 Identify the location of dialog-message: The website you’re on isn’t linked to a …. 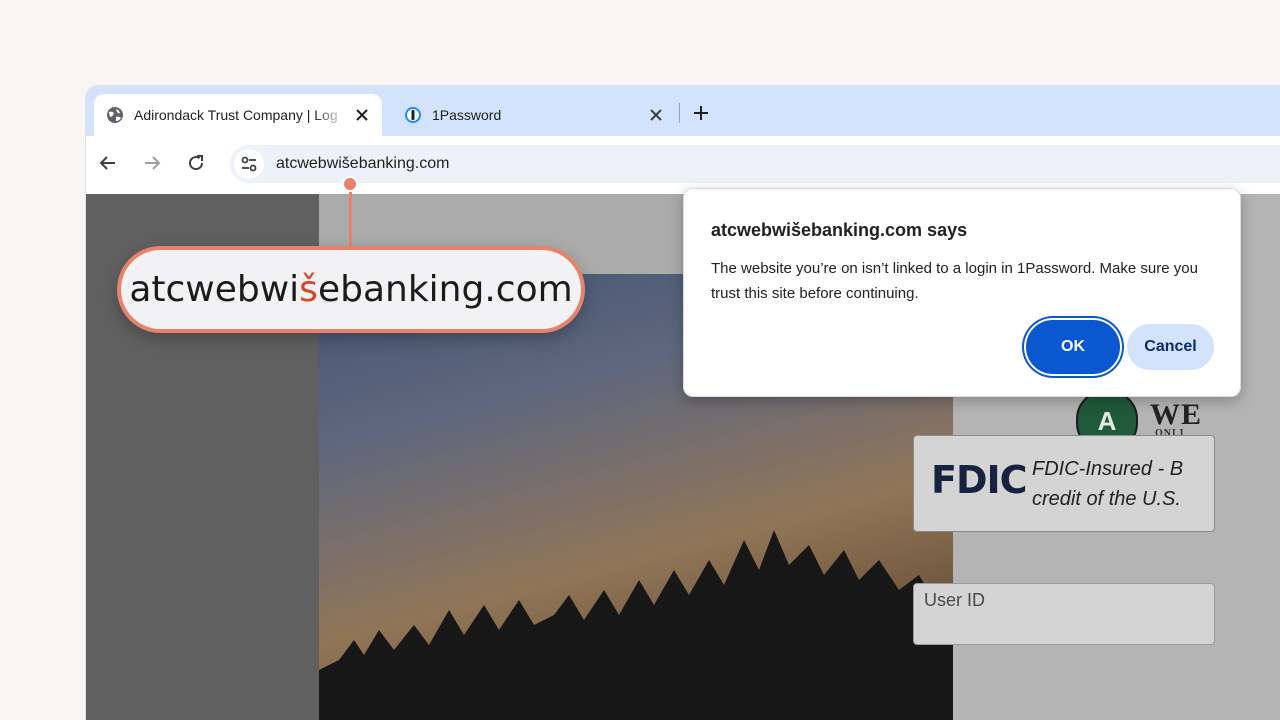
(954, 281).